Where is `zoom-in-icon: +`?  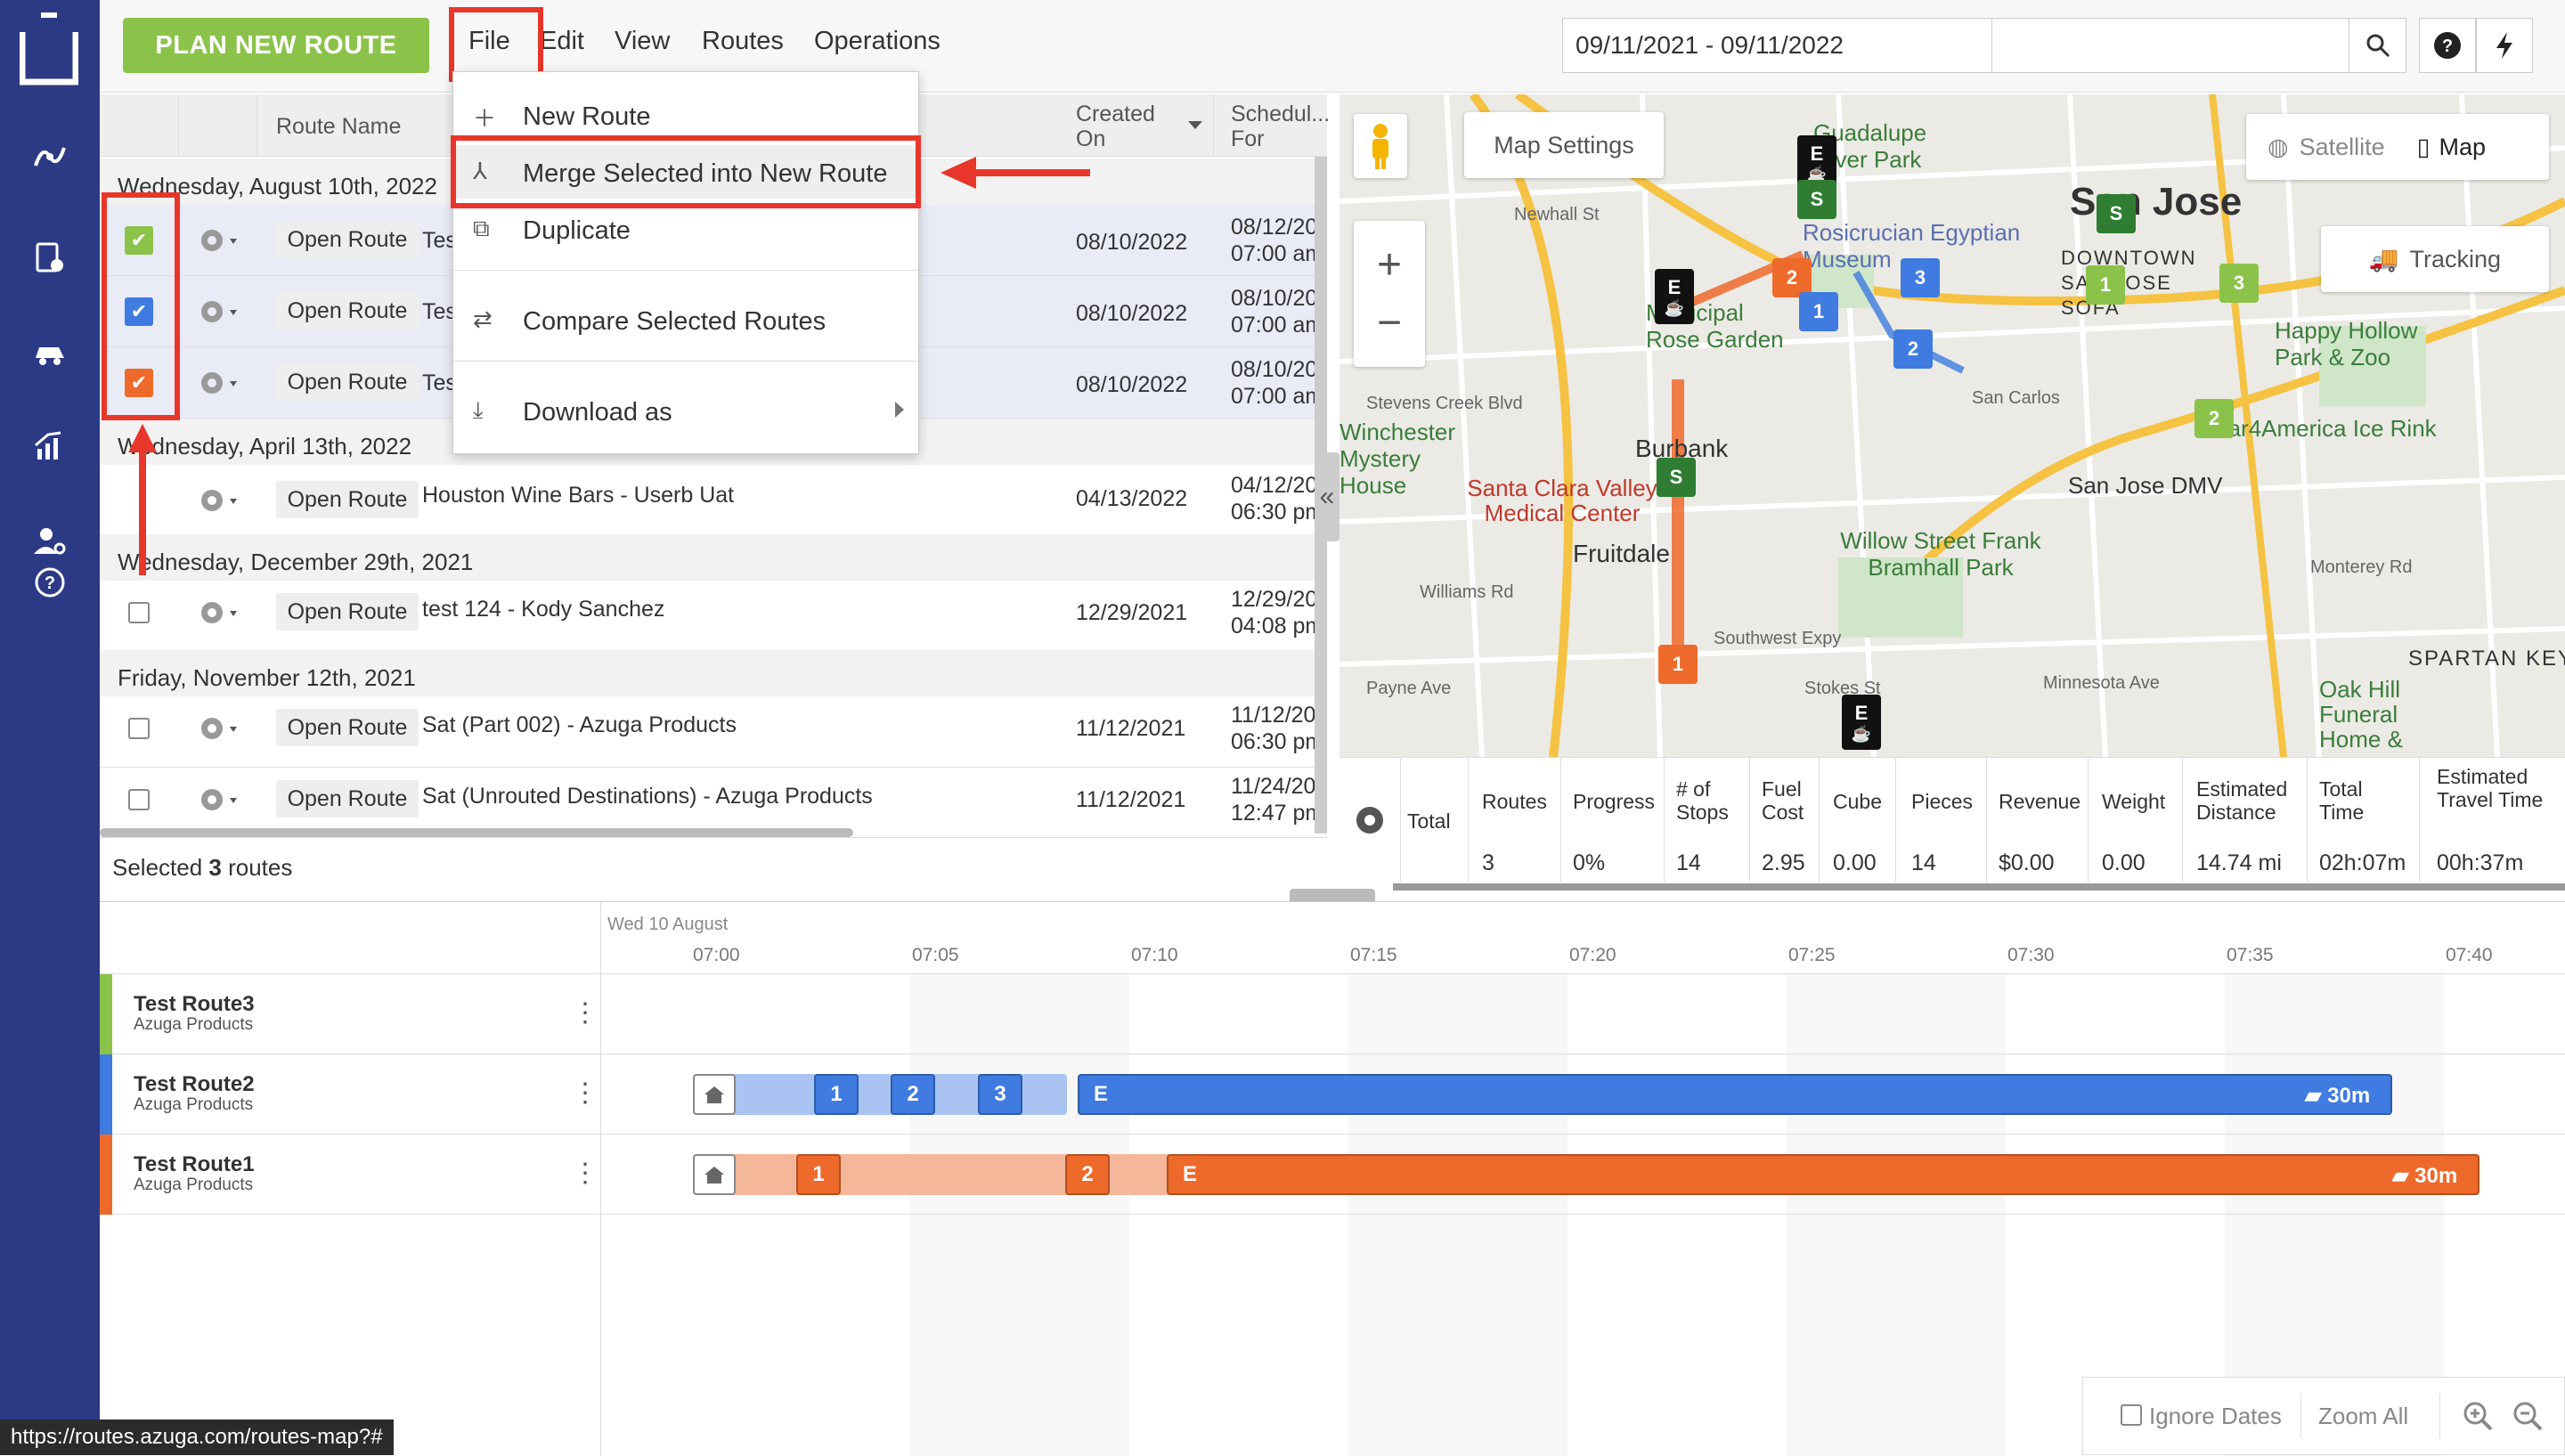 zoom-in-icon: + is located at coordinates (1389, 264).